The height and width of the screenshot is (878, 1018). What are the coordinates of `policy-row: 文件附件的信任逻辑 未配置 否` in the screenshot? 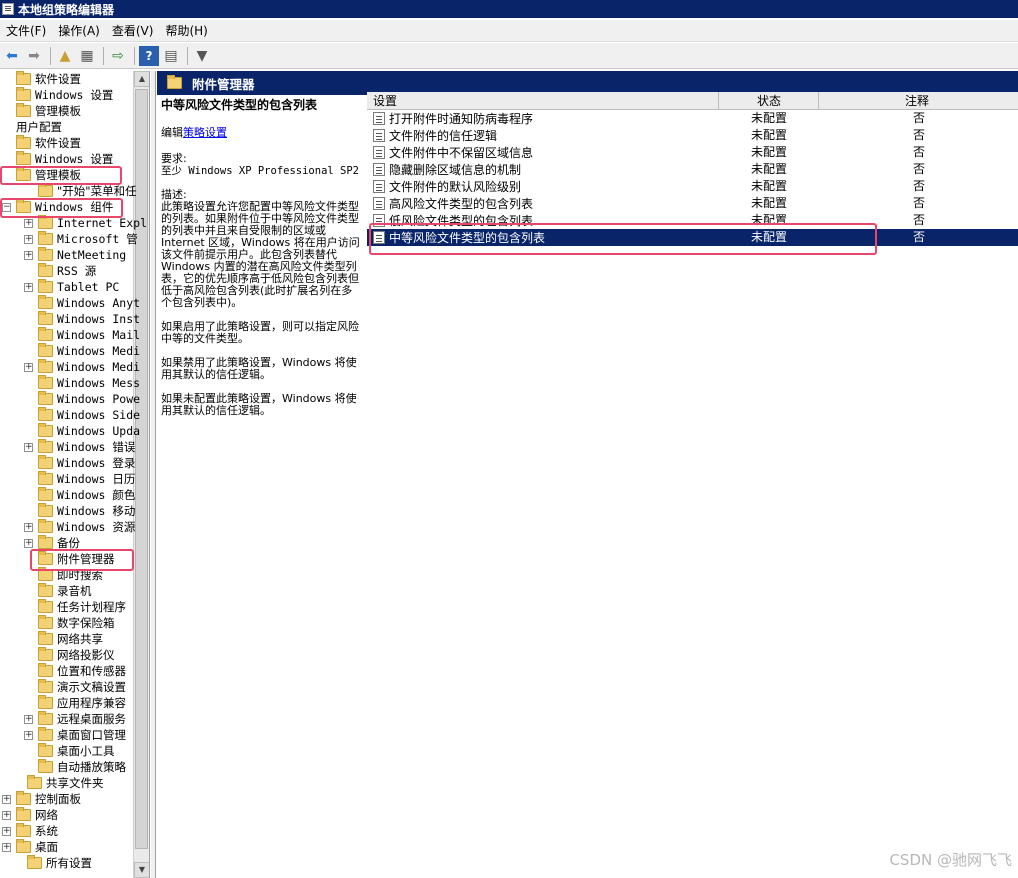 It's located at (692, 135).